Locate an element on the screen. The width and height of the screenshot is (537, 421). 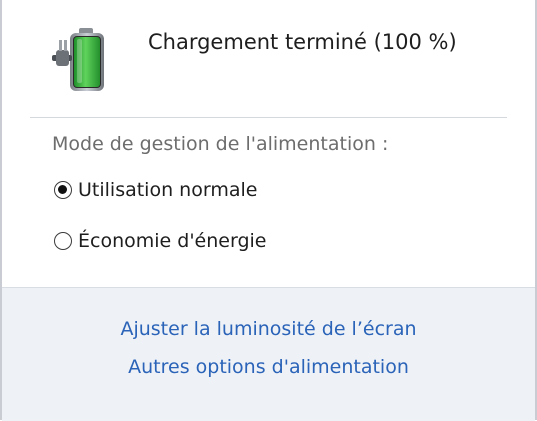
radio-selected-icon is located at coordinates (63, 190).